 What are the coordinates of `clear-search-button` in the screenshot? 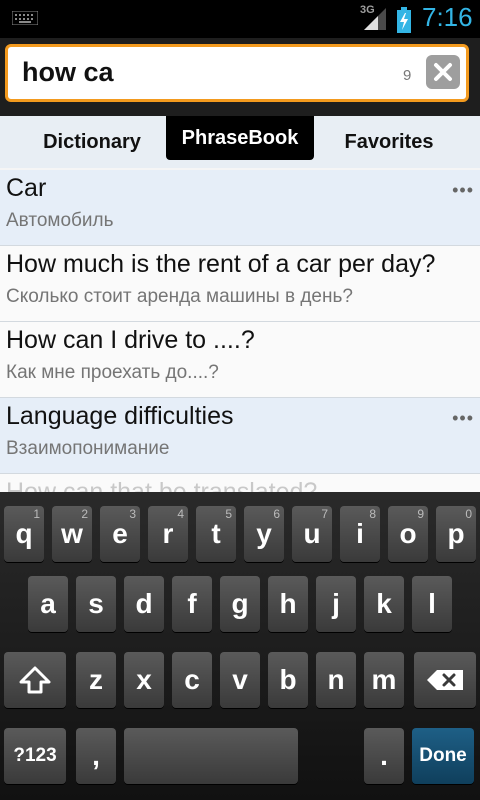 It's located at (443, 72).